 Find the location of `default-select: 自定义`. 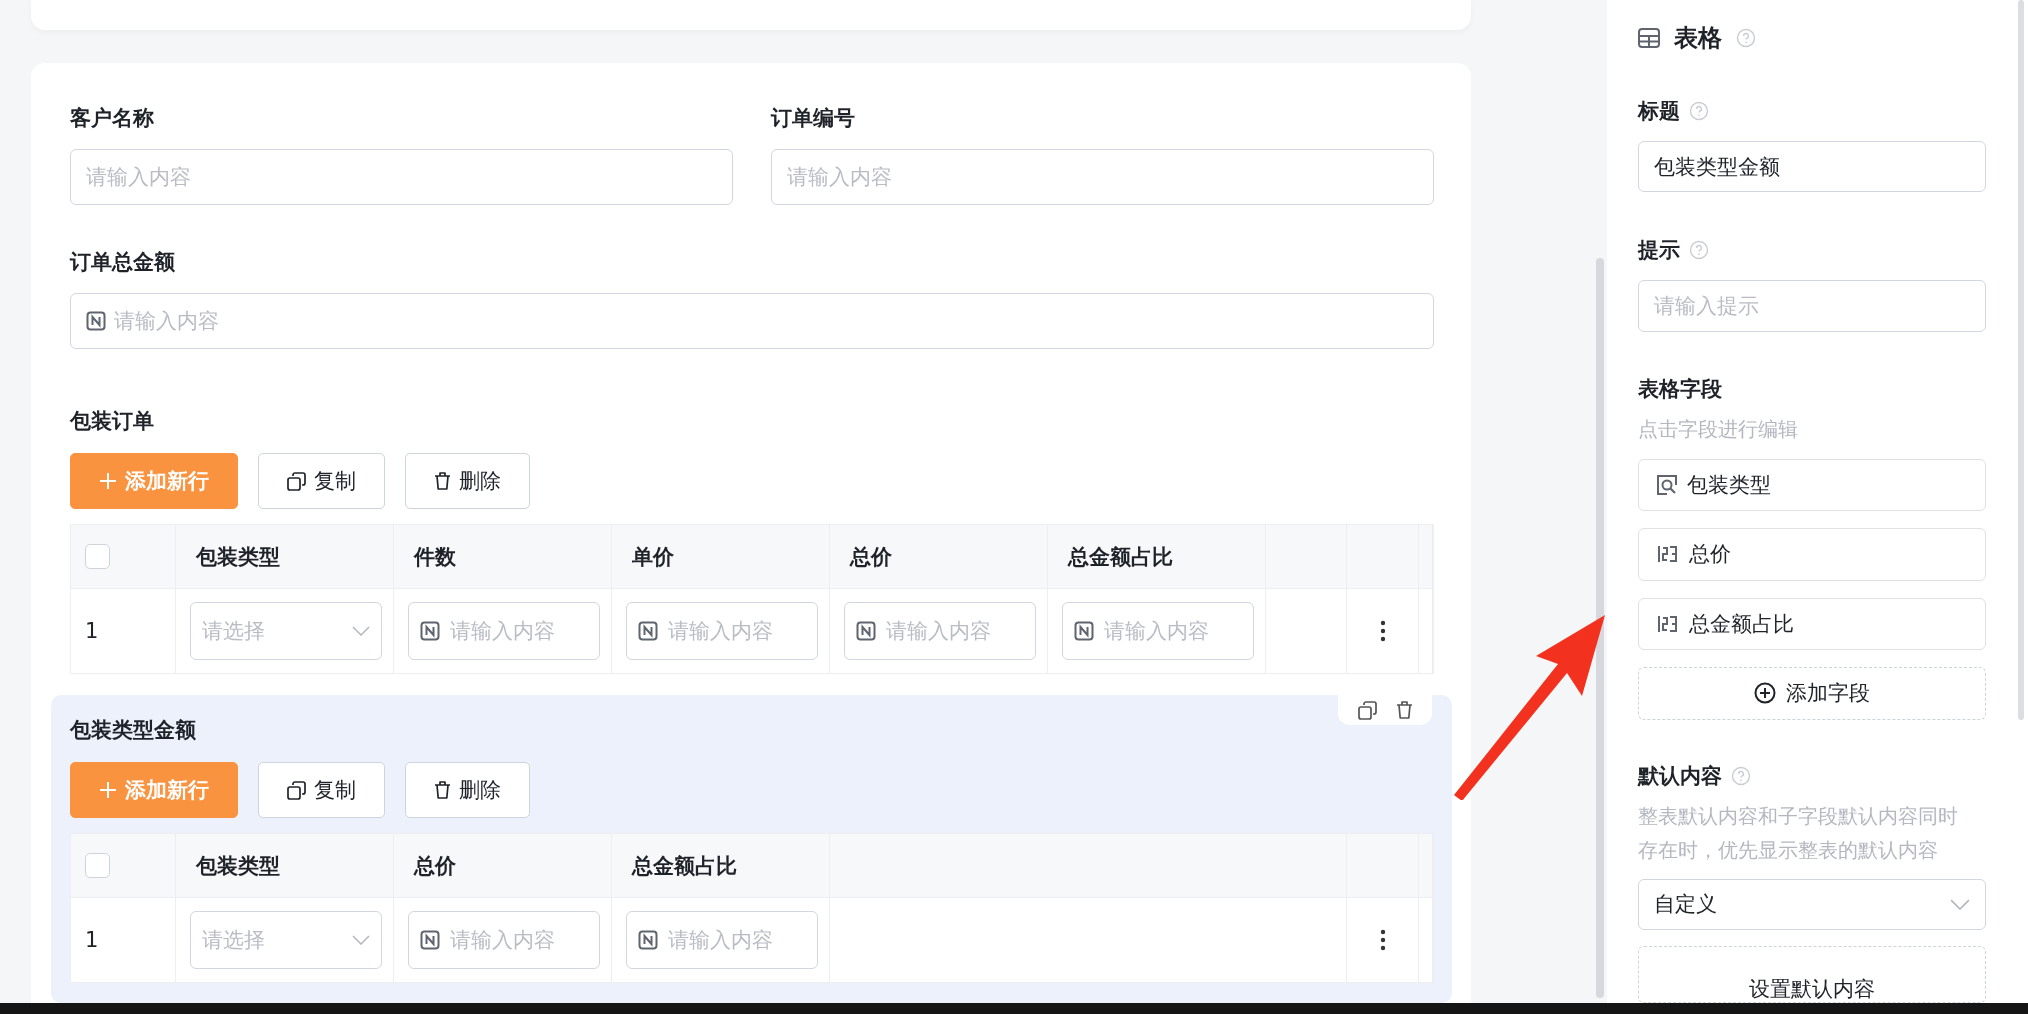

default-select: 自定义 is located at coordinates (1812, 904).